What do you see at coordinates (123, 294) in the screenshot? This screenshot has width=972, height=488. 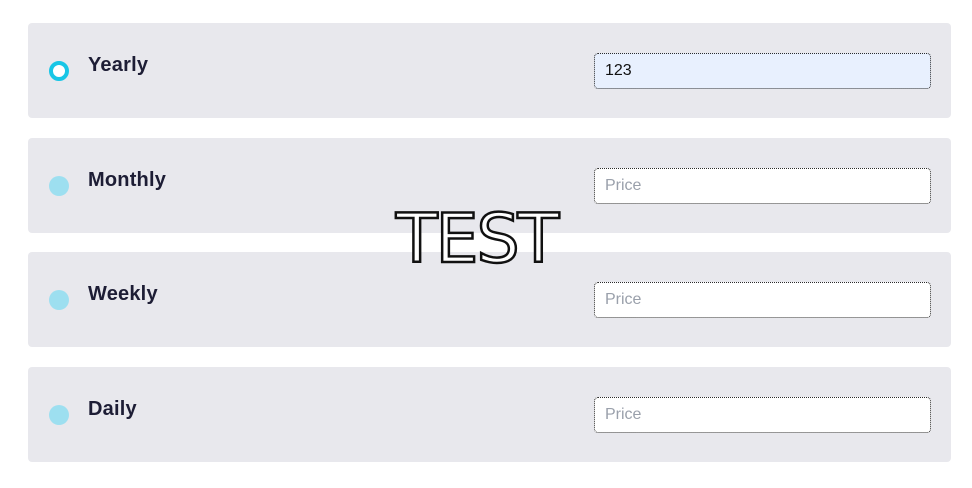 I see `option-label-weekly: Weekly` at bounding box center [123, 294].